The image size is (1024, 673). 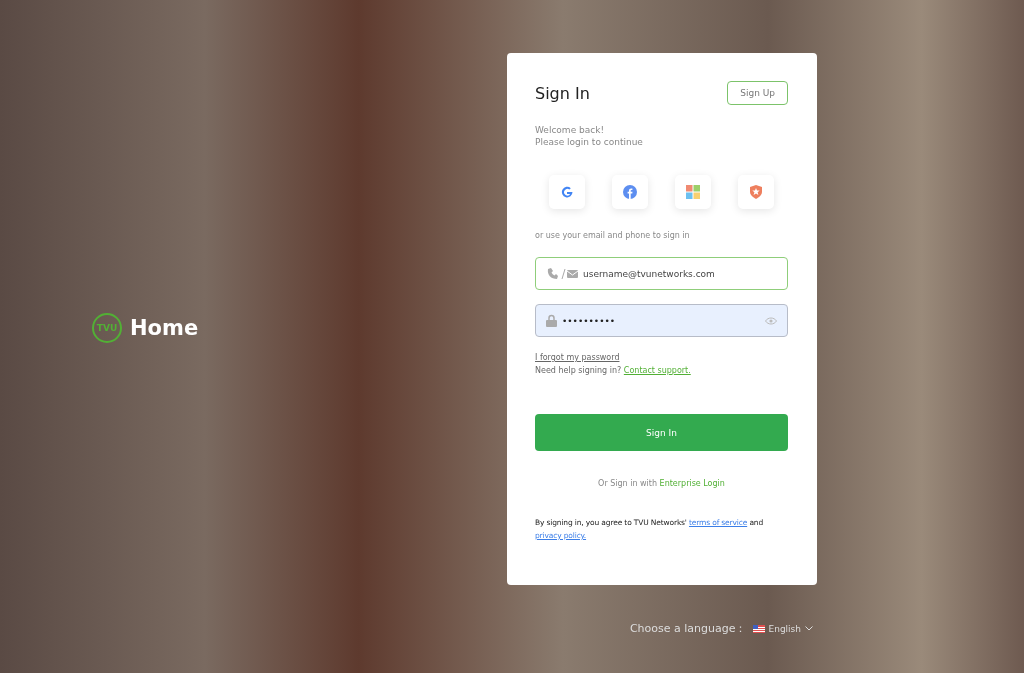 I want to click on welcome-text: Welcome back!, so click(x=570, y=130).